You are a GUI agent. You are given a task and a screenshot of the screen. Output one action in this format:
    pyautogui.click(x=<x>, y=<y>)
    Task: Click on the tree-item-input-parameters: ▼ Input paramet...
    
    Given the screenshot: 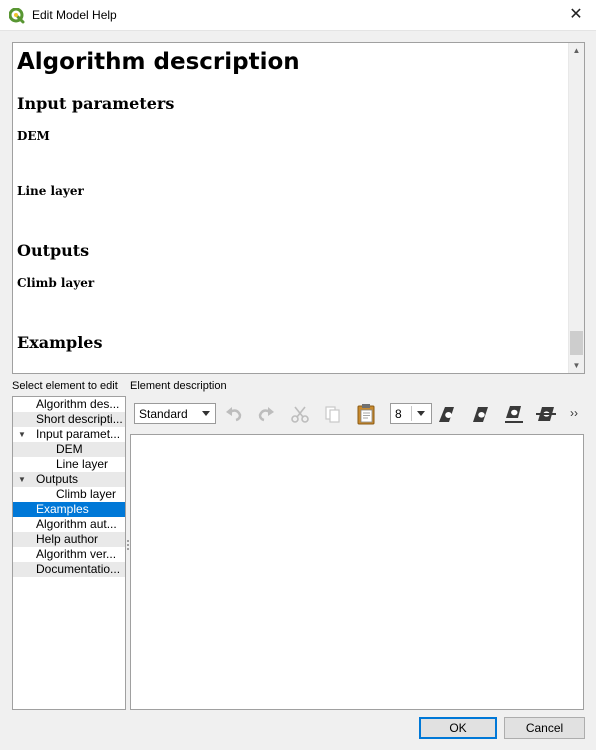 What is the action you would take?
    pyautogui.click(x=69, y=434)
    